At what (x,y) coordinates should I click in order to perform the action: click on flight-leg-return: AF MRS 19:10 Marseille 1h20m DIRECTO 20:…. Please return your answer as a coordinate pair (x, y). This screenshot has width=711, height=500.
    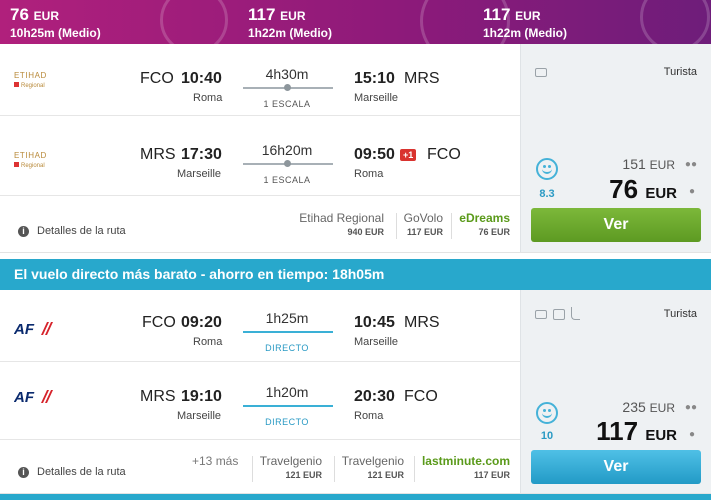
    Looking at the image, I should click on (260, 404).